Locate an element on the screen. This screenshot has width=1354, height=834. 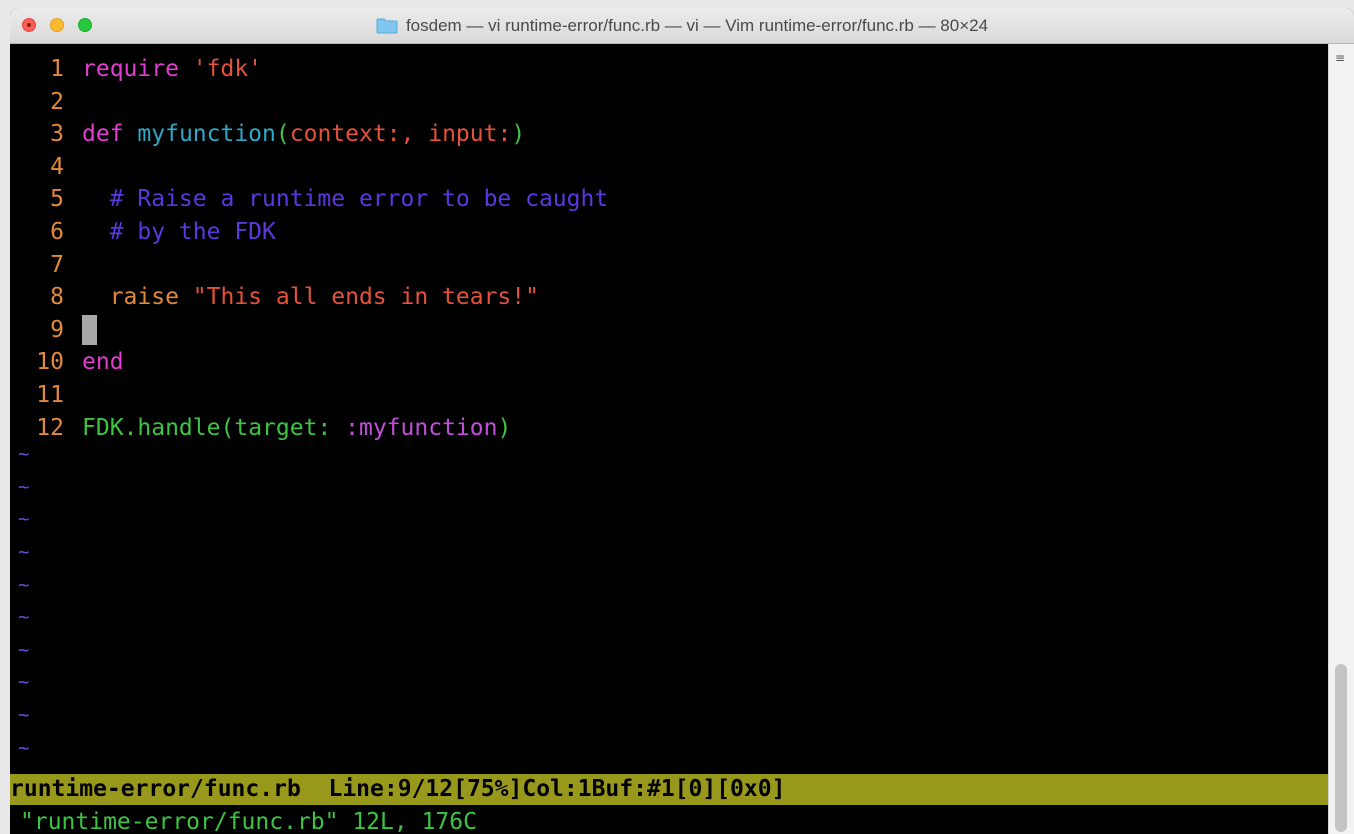
code-line: 6 # by the FDK is located at coordinates (143, 232).